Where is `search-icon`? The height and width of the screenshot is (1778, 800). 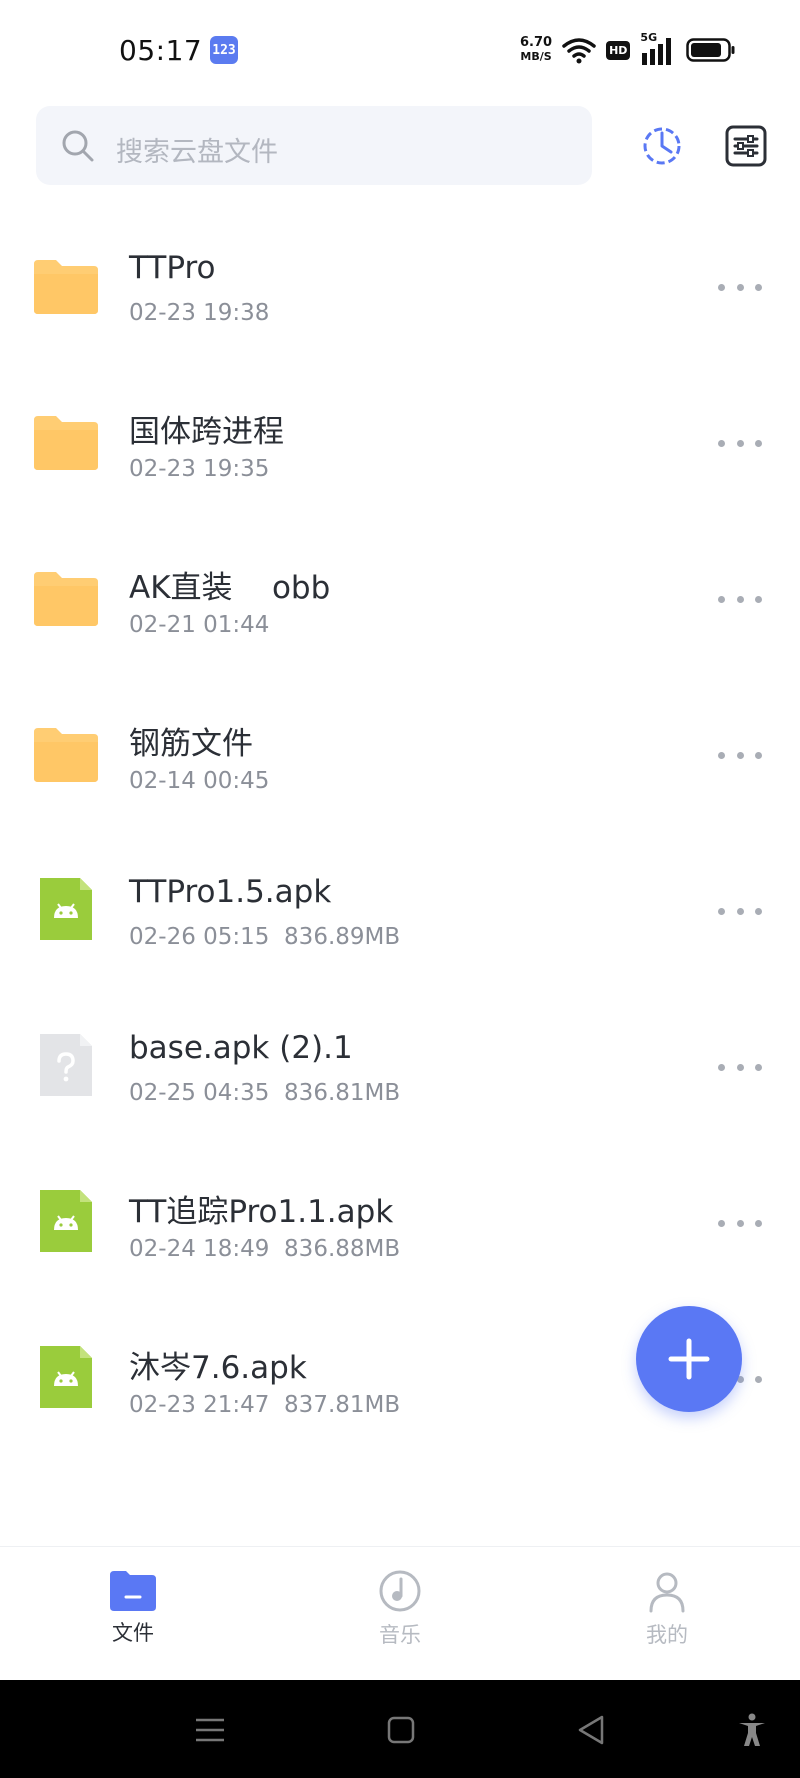 search-icon is located at coordinates (78, 146).